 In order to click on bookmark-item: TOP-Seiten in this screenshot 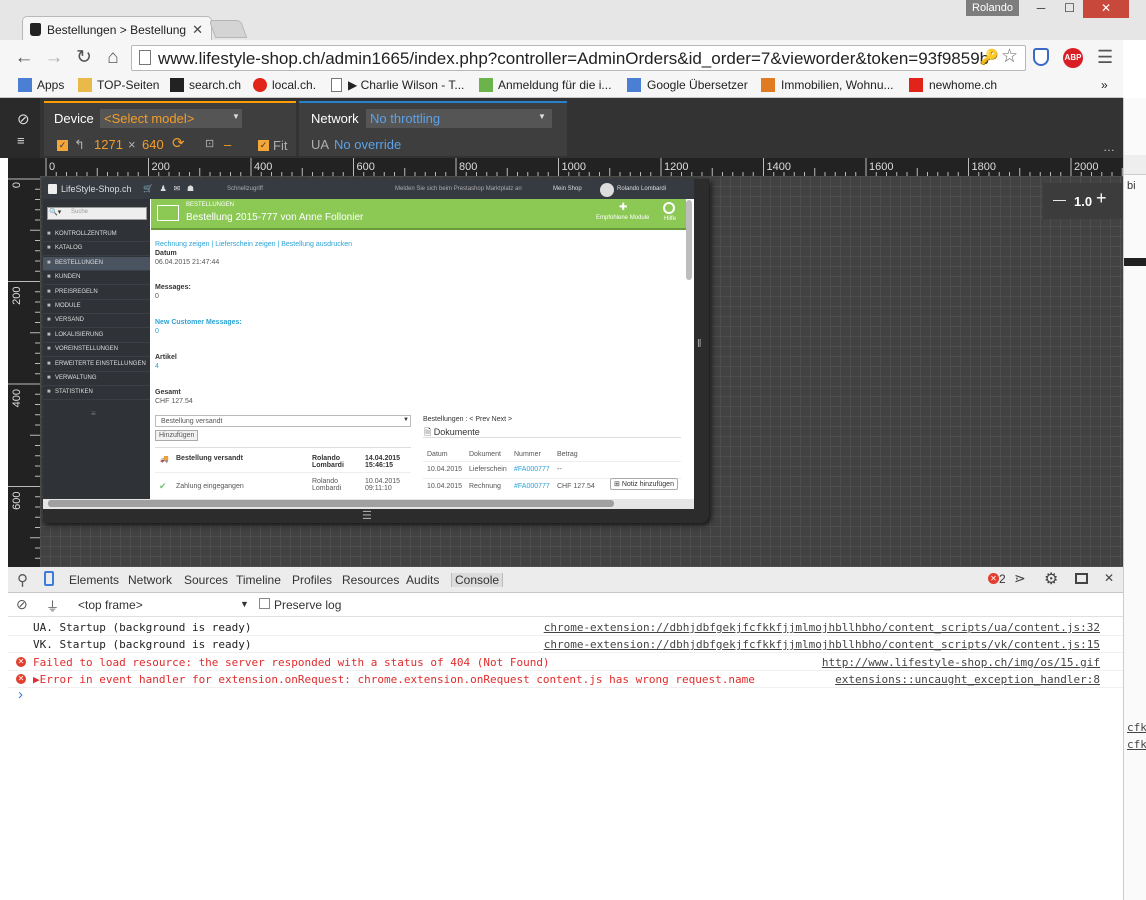, I will do `click(128, 85)`.